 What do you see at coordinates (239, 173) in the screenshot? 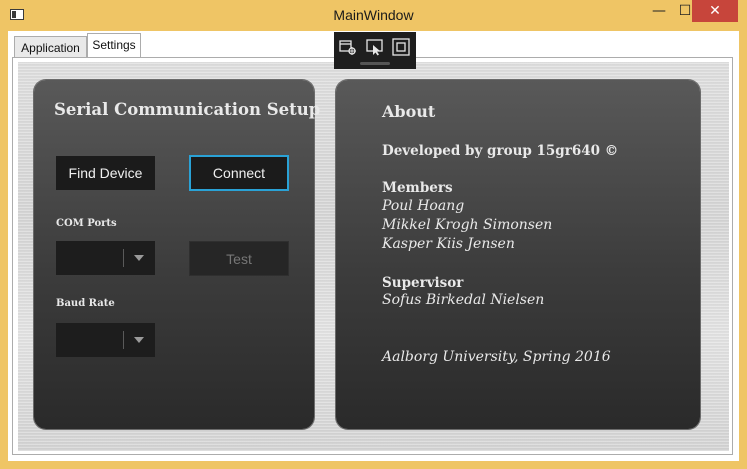
I see `connect-button: Connect` at bounding box center [239, 173].